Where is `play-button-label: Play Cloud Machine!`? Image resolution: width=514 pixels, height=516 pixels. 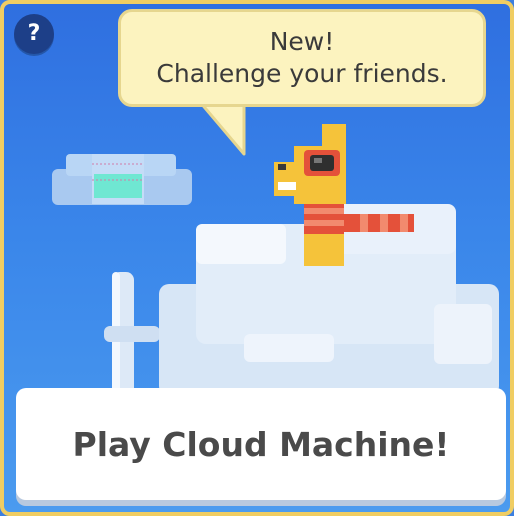 play-button-label: Play Cloud Machine! is located at coordinates (261, 444).